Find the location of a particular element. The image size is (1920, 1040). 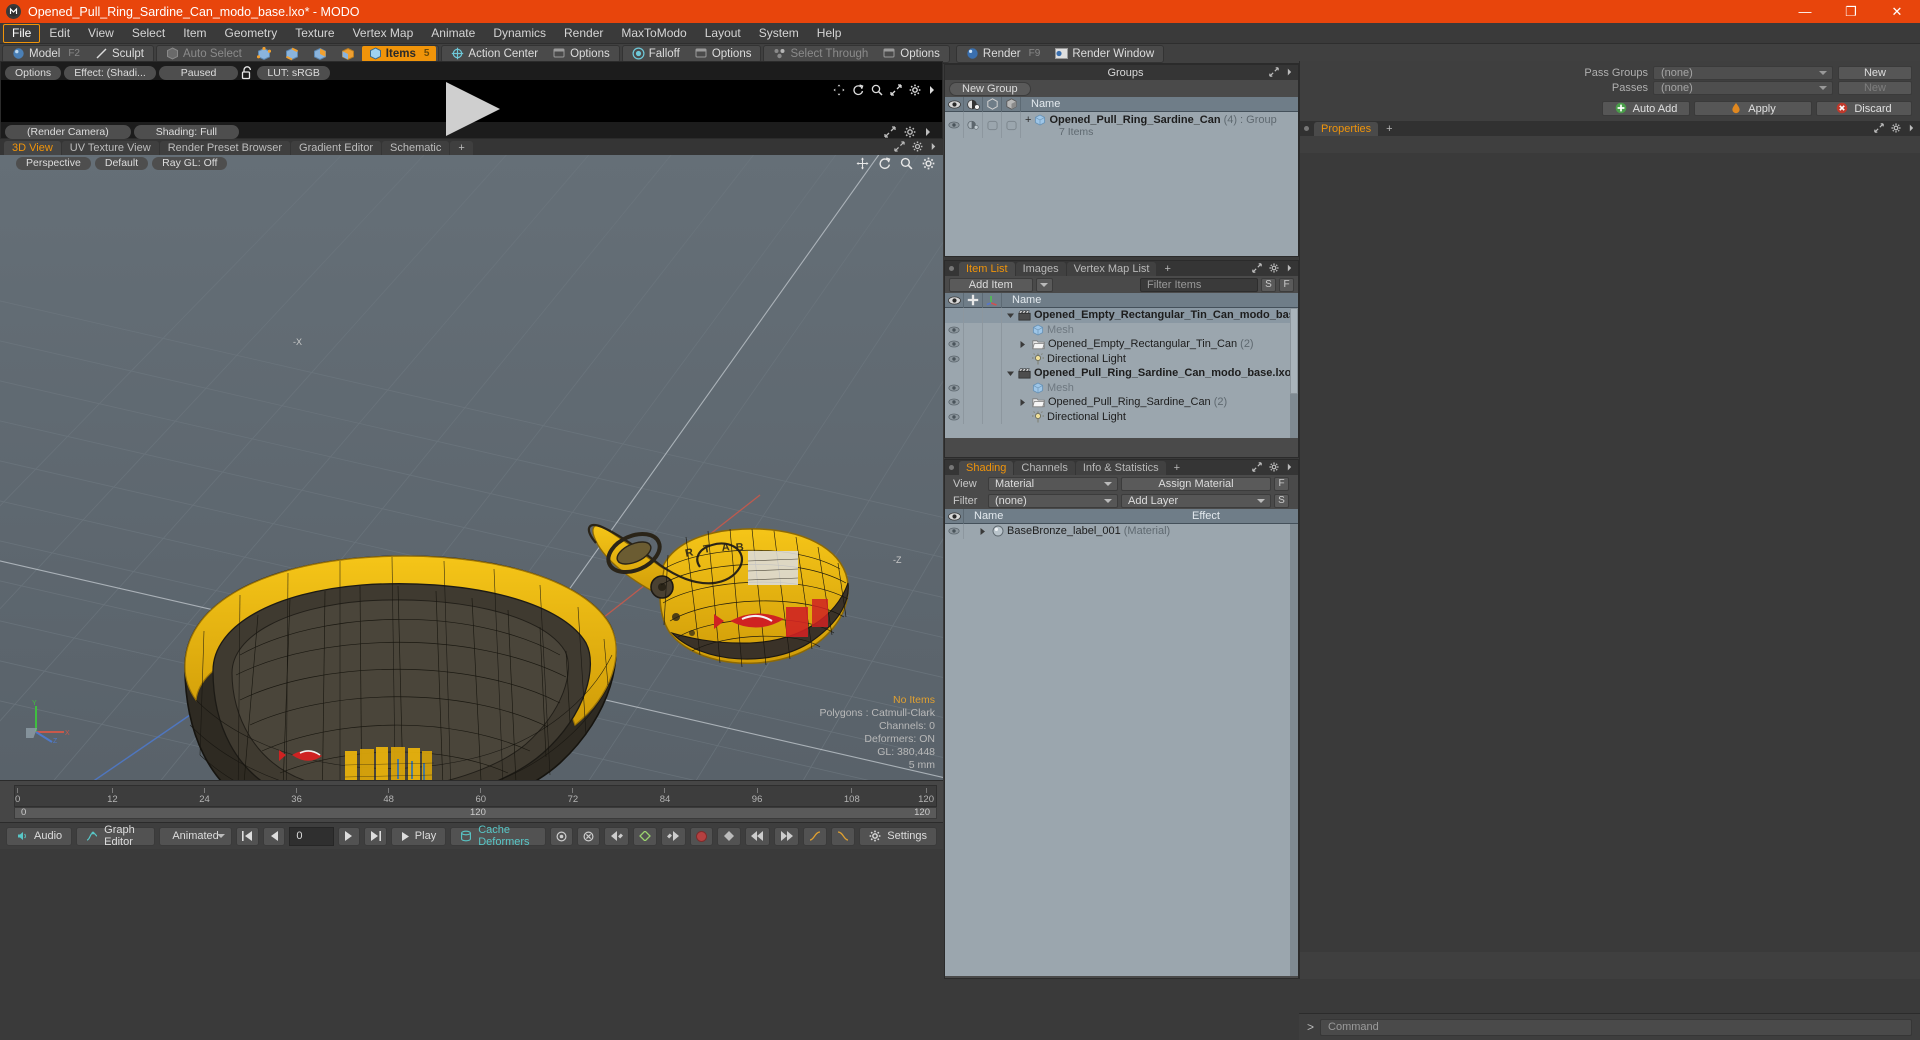

add-layer-select: Add Layer is located at coordinates (1196, 500).